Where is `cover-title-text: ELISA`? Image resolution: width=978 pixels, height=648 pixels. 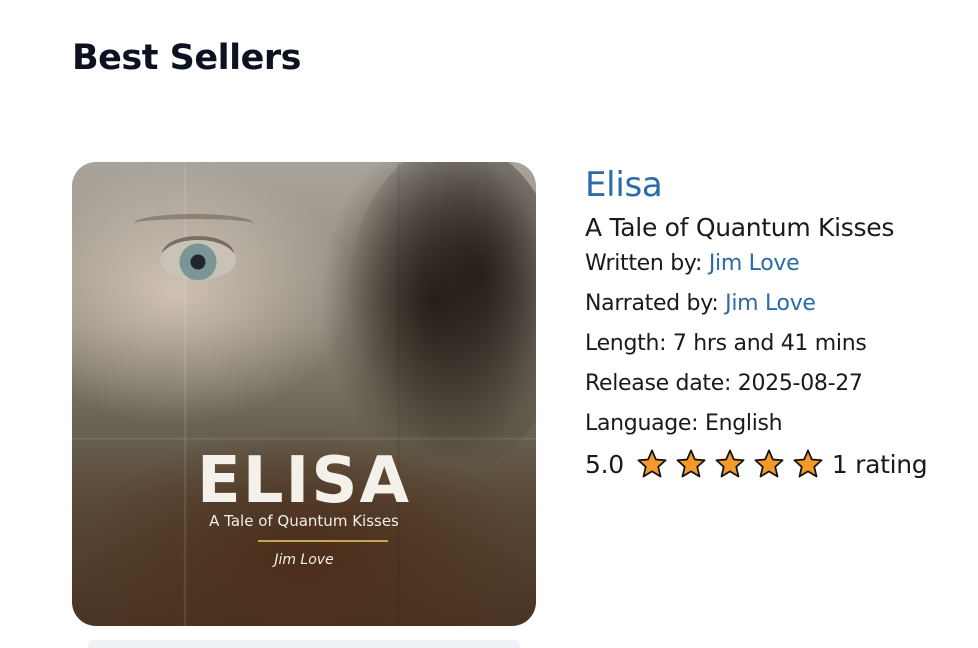
cover-title-text: ELISA is located at coordinates (304, 481).